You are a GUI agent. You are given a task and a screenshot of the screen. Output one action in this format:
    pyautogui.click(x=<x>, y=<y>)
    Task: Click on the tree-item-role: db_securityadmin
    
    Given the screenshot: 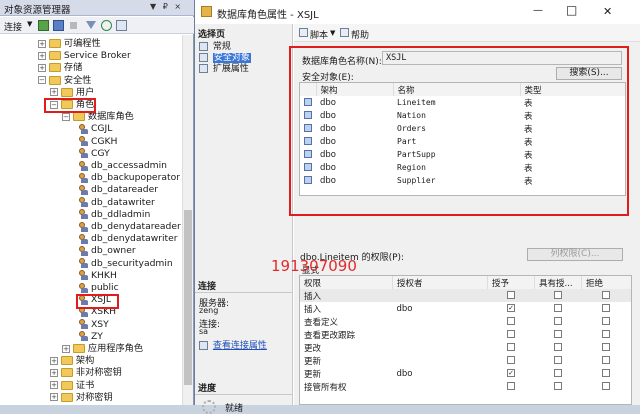 What is the action you would take?
    pyautogui.click(x=125, y=264)
    